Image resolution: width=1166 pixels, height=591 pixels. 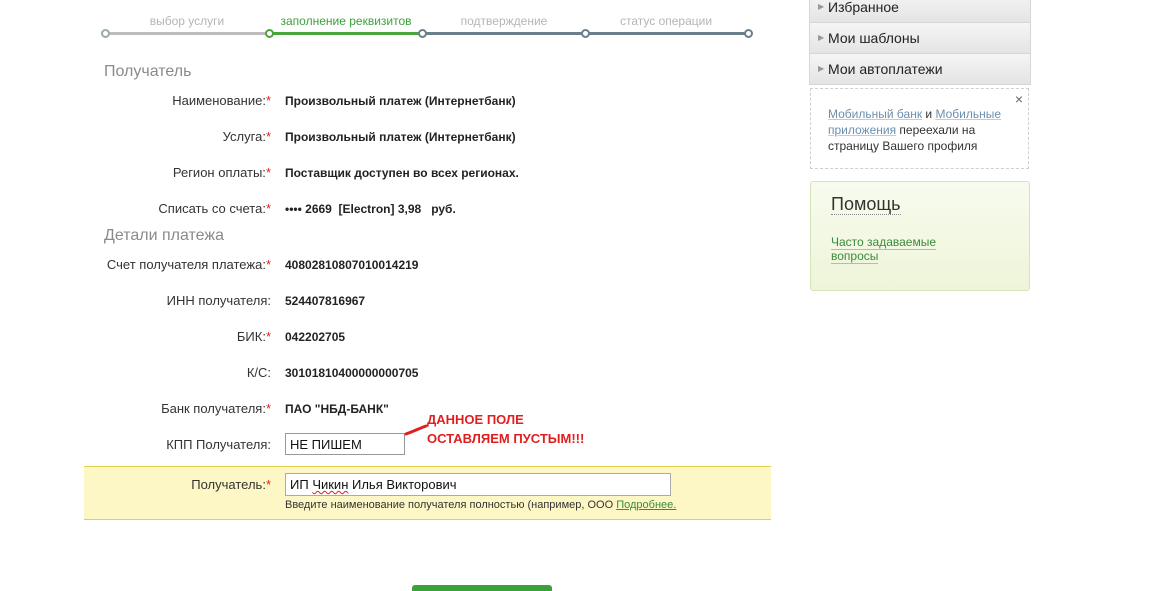 I want to click on annotation-line-1: ДАННОЕ ПОЛЕ, so click(x=475, y=419).